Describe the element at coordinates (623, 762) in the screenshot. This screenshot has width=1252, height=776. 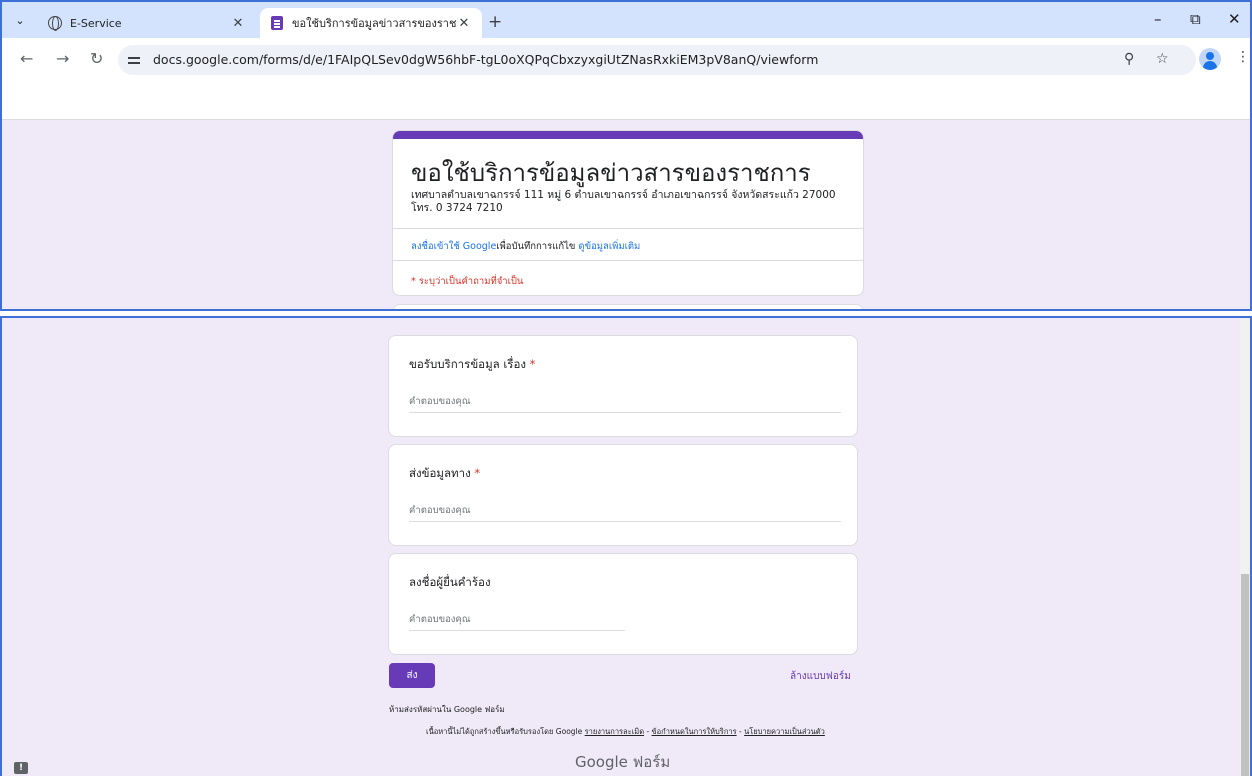
I see `google-forms-logo: Google ฟอร์ม` at that location.